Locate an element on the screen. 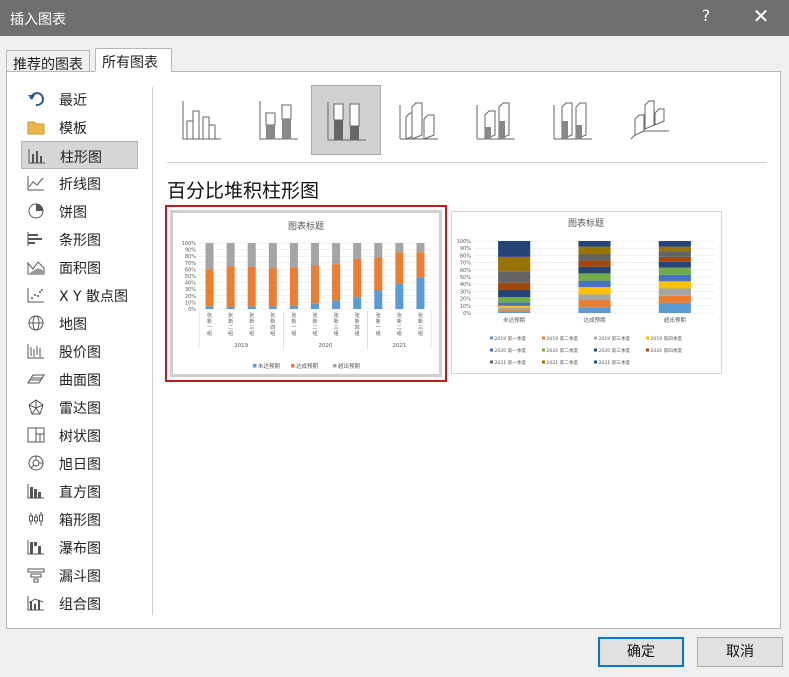 The height and width of the screenshot is (677, 789). sidebar-item-label: 组合图 is located at coordinates (80, 605).